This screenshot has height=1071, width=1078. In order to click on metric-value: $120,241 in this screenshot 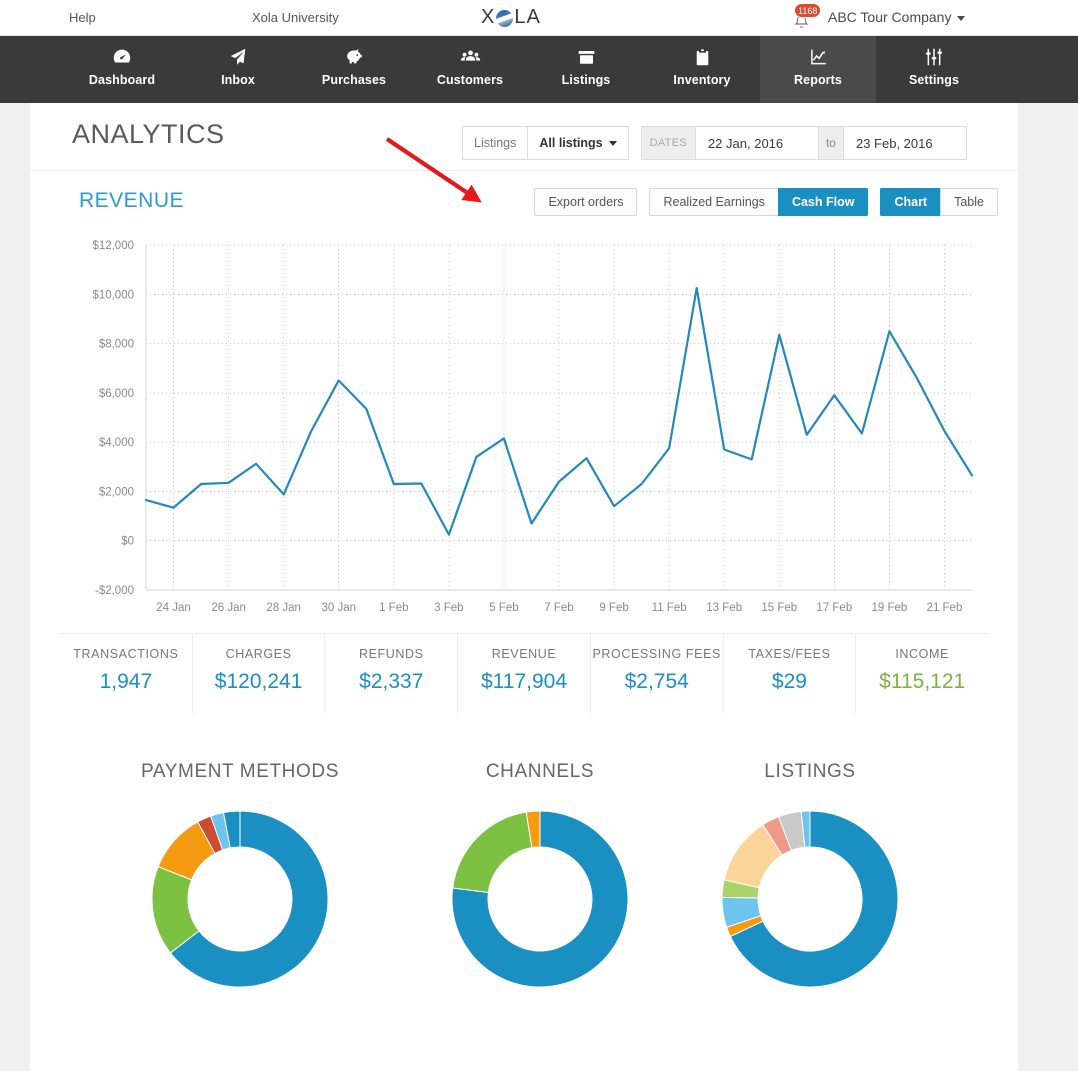, I will do `click(258, 681)`.